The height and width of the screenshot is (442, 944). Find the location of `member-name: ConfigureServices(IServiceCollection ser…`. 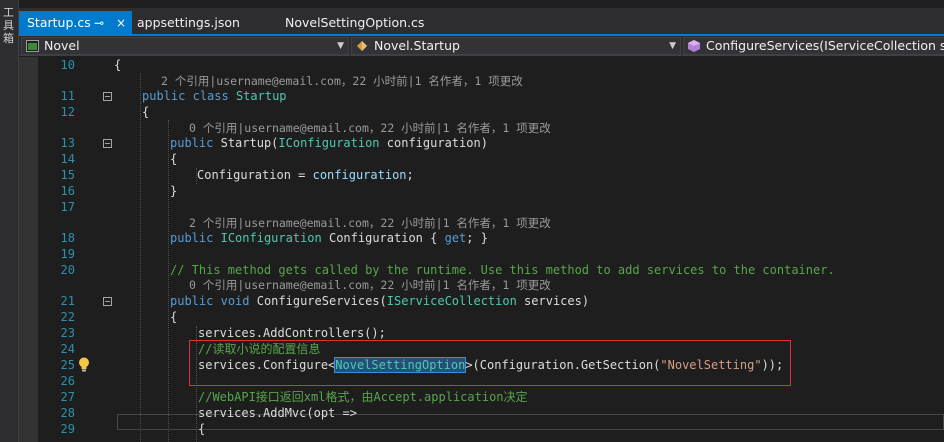

member-name: ConfigureServices(IServiceCollection ser… is located at coordinates (825, 45).